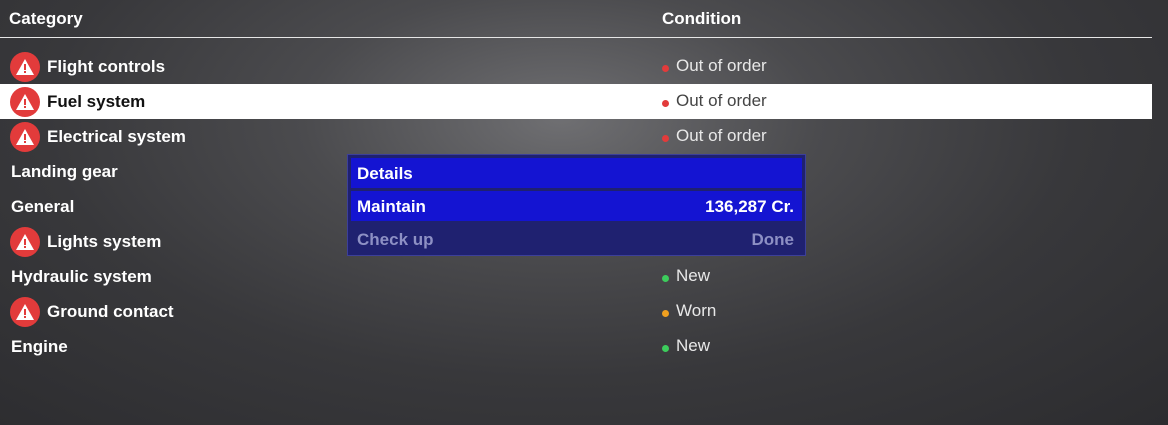 The height and width of the screenshot is (425, 1168). What do you see at coordinates (104, 241) in the screenshot?
I see `row-category: Lights system` at bounding box center [104, 241].